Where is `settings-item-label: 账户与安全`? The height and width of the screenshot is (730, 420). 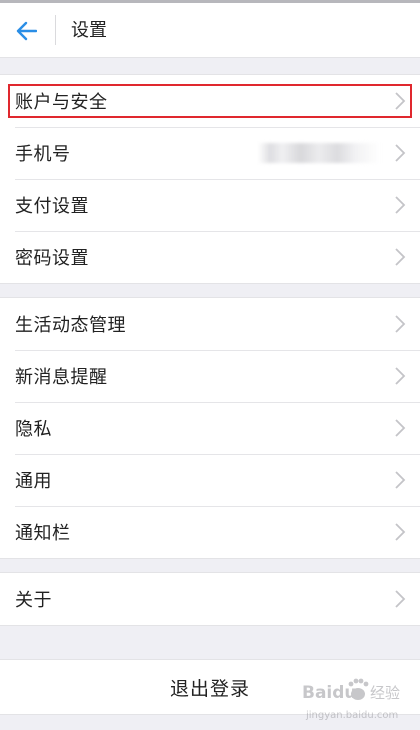
settings-item-label: 账户与安全 is located at coordinates (61, 102).